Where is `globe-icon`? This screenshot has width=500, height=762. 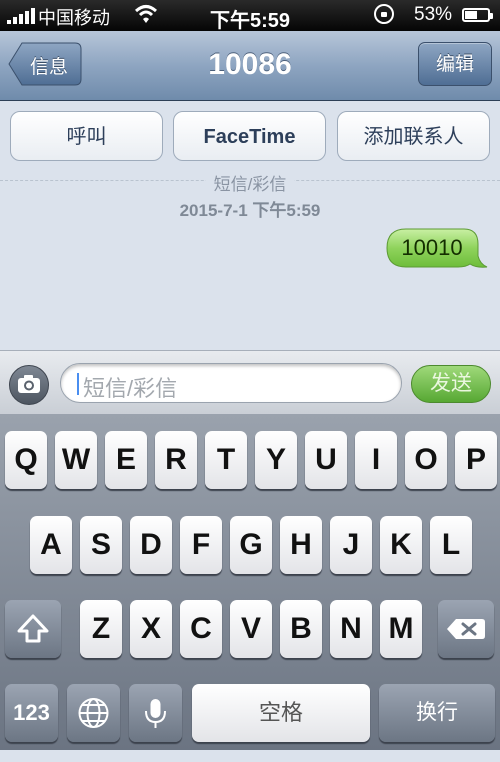
globe-icon is located at coordinates (93, 713).